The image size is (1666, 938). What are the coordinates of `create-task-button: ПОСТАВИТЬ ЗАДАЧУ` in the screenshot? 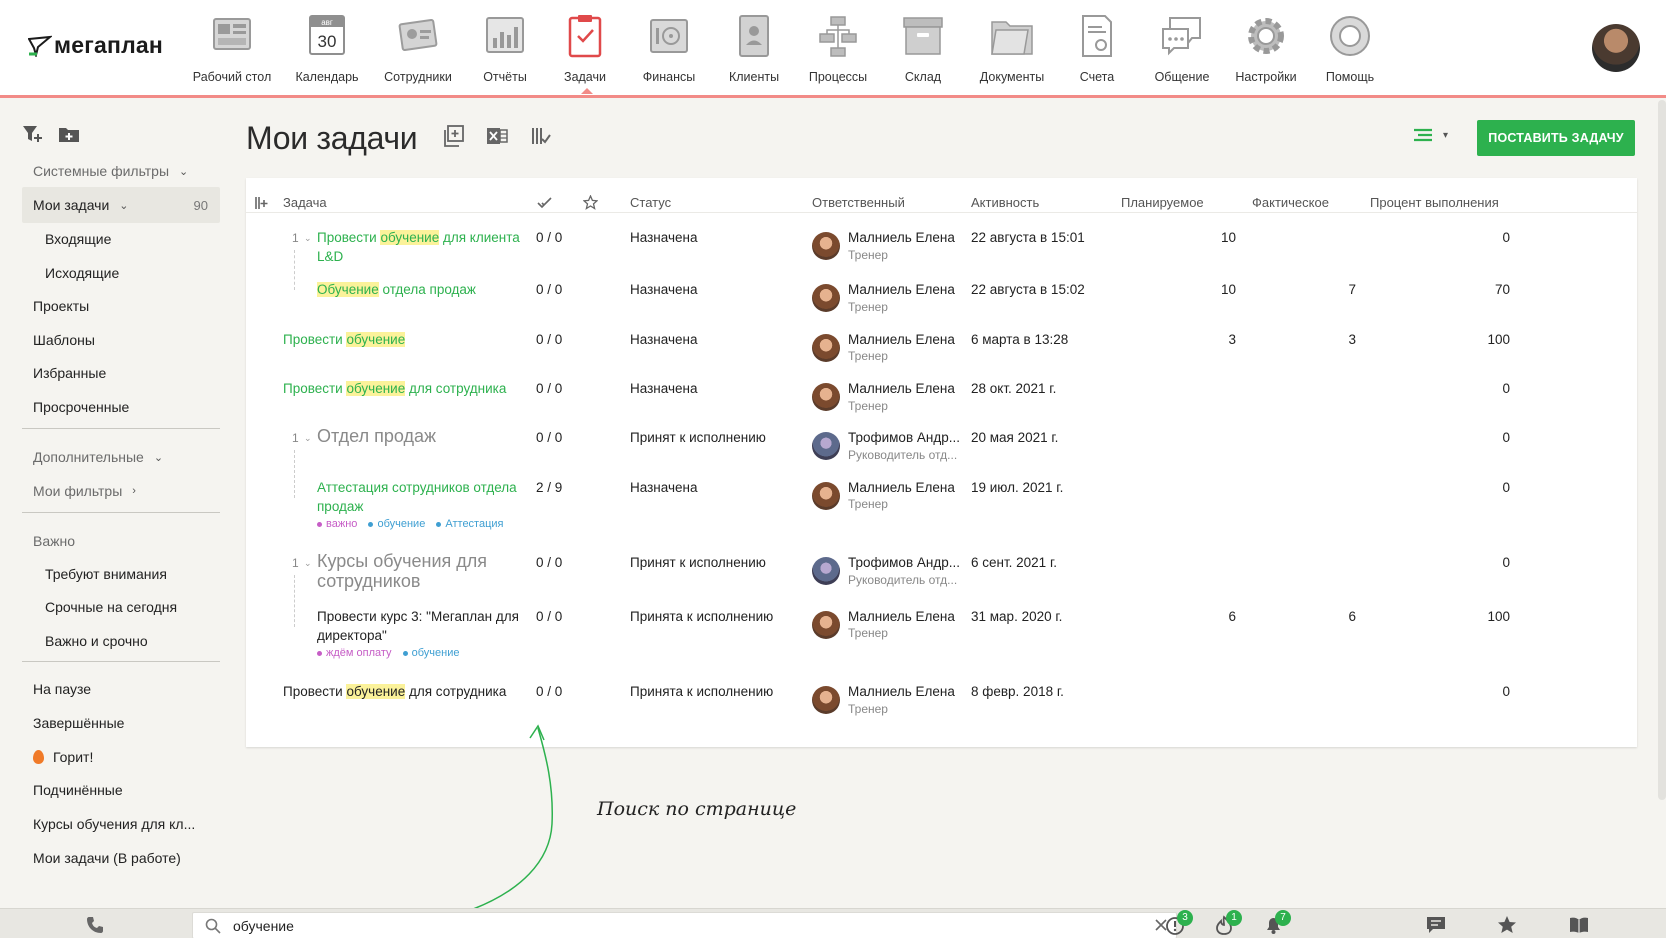 It's located at (1556, 138).